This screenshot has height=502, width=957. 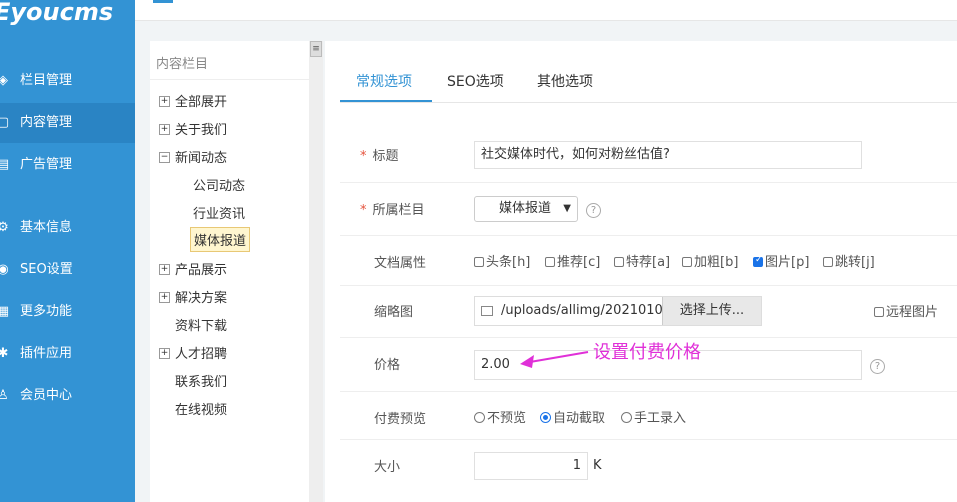 What do you see at coordinates (400, 263) in the screenshot?
I see `attributes-label: 文档属性` at bounding box center [400, 263].